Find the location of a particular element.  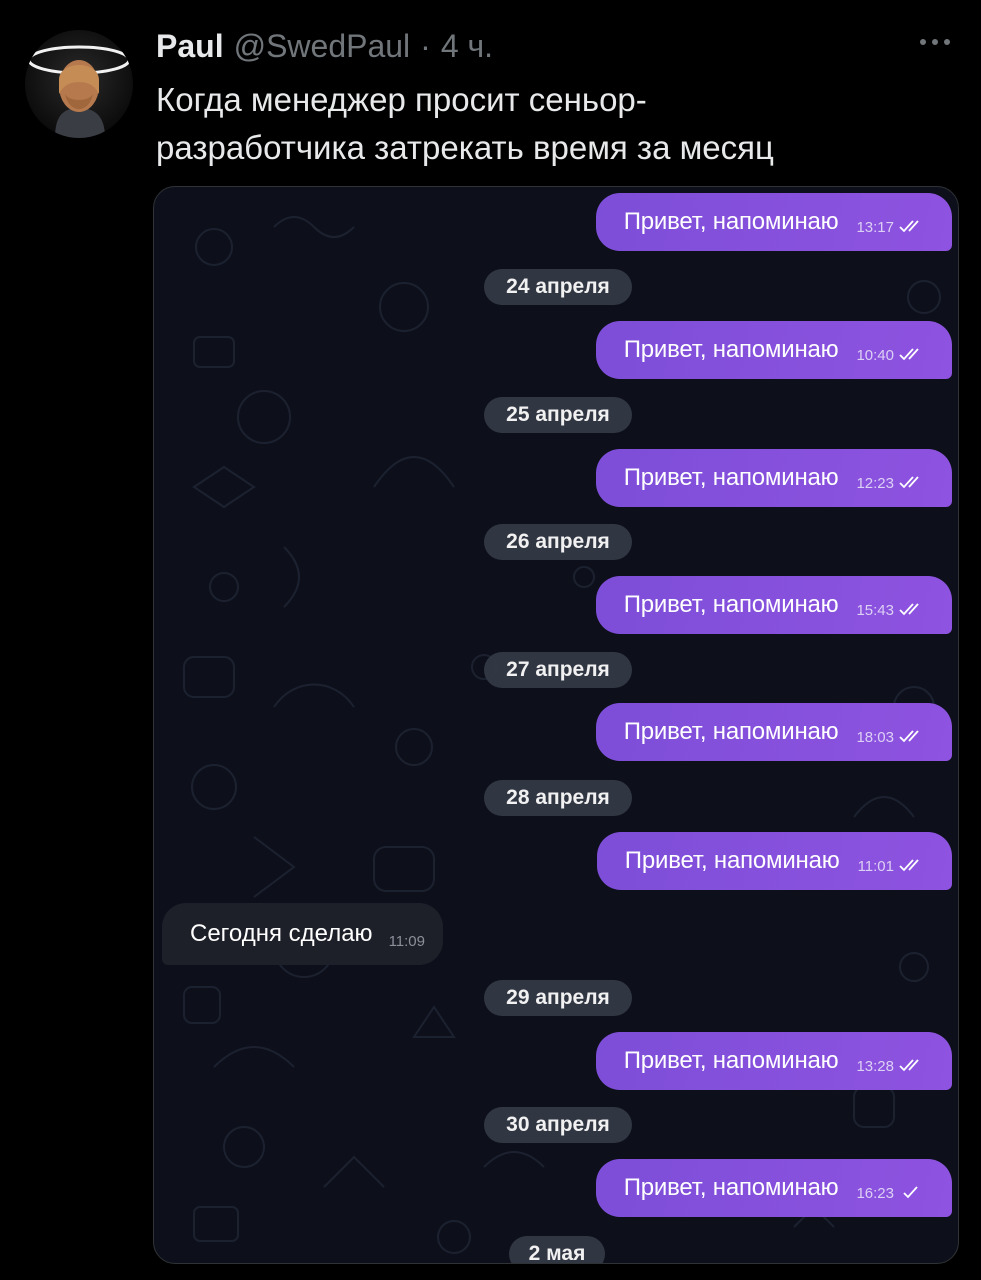

outgoing-message: Привет, напоминаю 16:23 is located at coordinates (773, 1188).